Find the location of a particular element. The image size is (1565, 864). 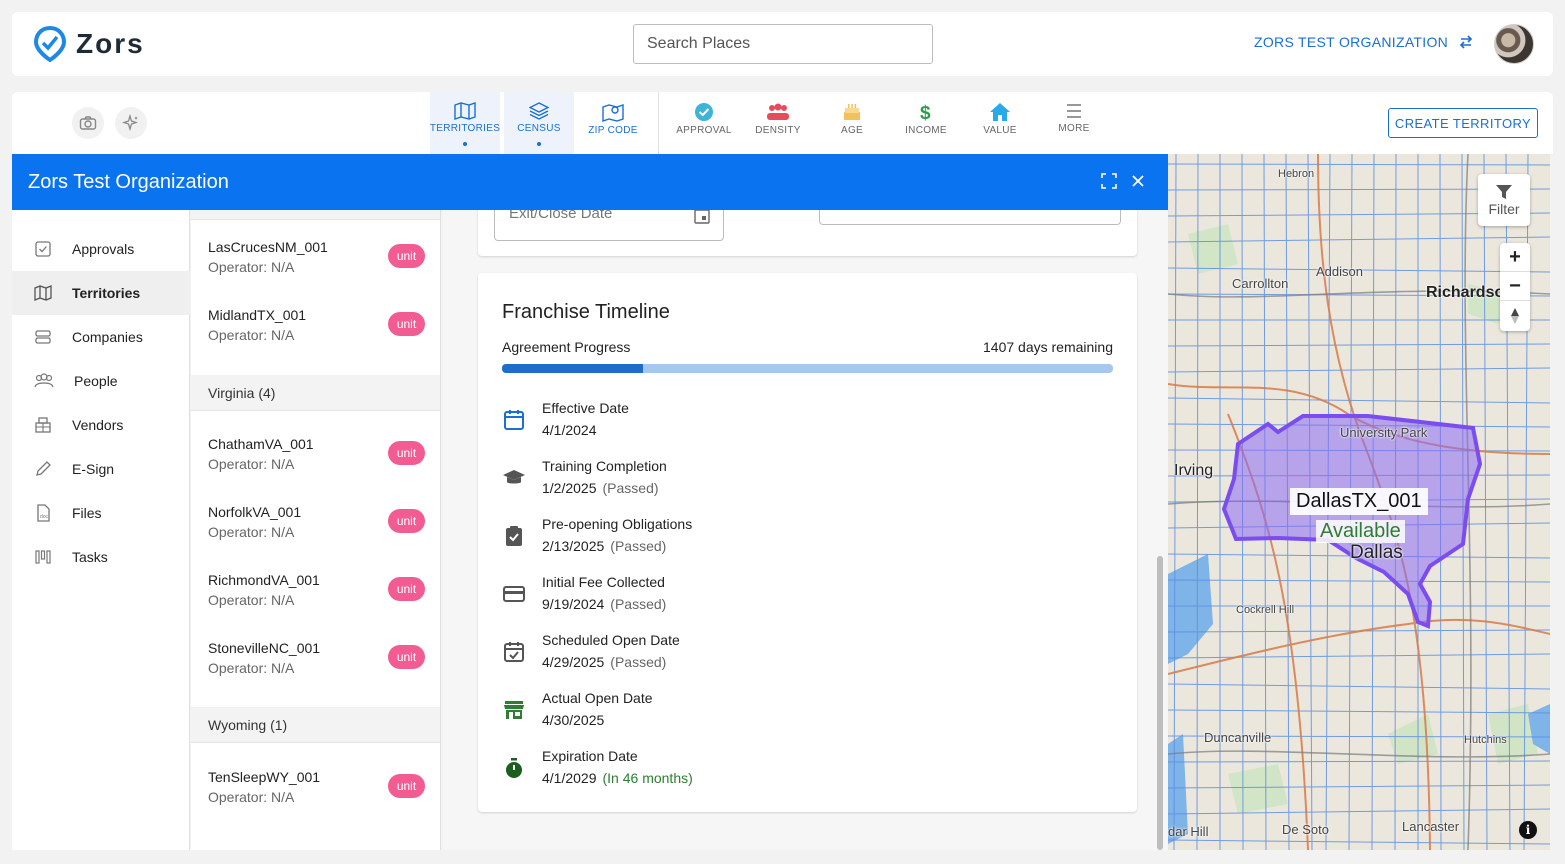

sidebar-item-label: People is located at coordinates (96, 381).